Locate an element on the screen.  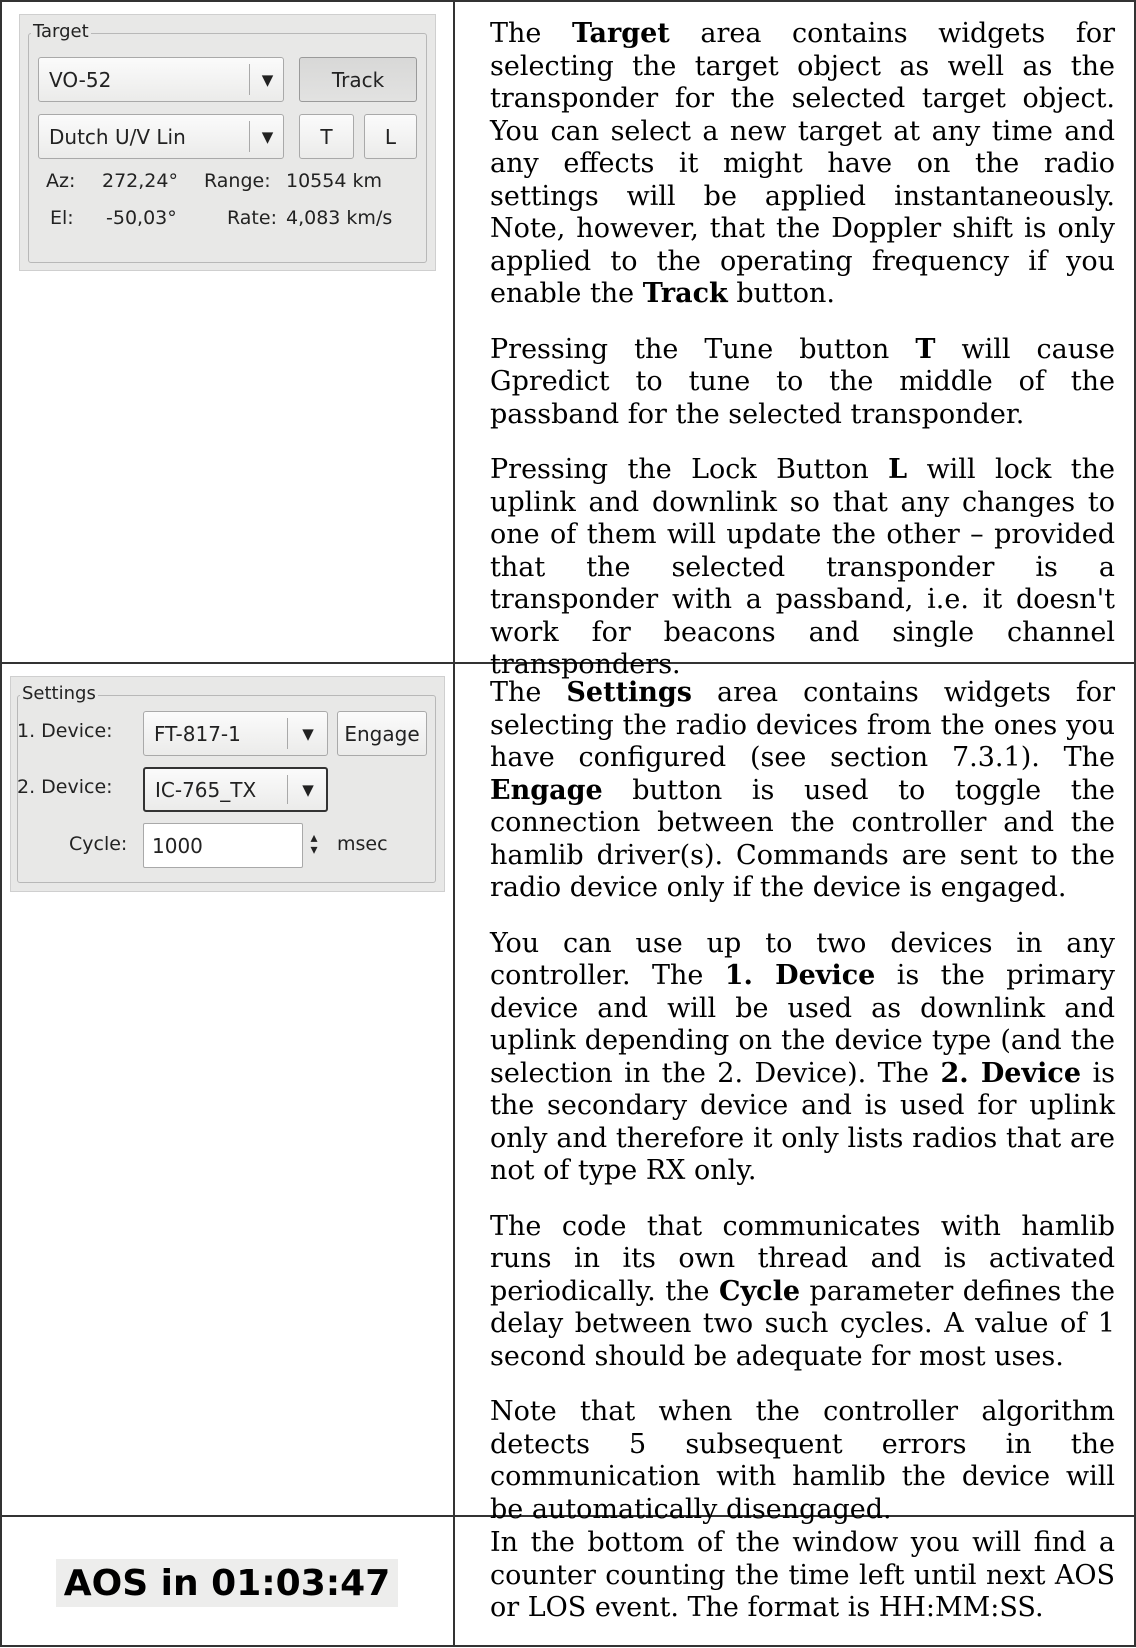
device1-label: 1. Device: is located at coordinates (65, 731).